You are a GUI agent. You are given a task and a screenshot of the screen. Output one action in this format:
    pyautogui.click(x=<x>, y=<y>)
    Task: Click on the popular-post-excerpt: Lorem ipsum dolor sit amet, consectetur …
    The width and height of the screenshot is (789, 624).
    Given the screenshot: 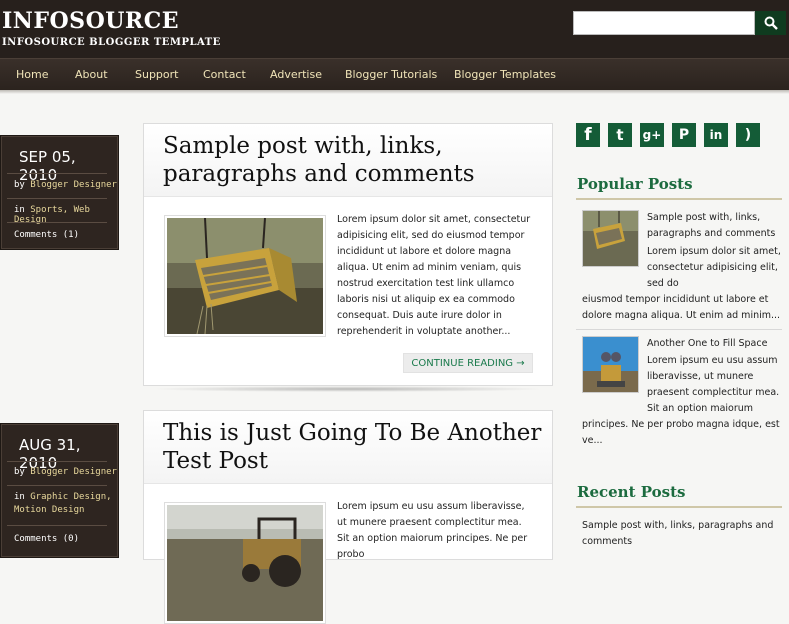 What is the action you would take?
    pyautogui.click(x=714, y=267)
    